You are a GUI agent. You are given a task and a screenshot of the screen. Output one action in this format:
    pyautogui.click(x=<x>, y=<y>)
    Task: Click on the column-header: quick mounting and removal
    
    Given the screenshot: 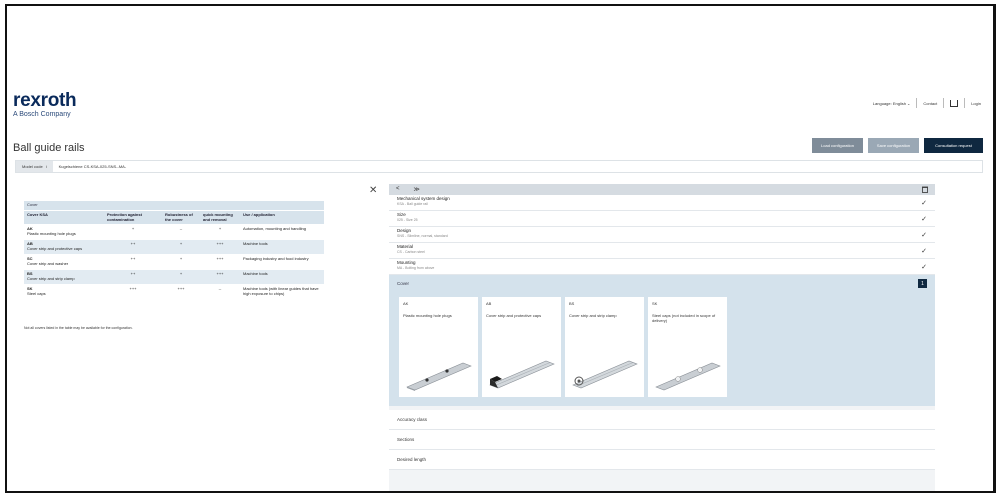 What is the action you would take?
    pyautogui.click(x=220, y=217)
    